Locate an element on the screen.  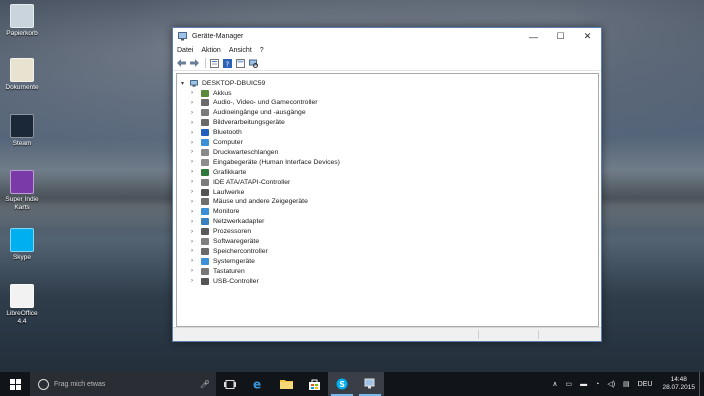
status-cell is located at coordinates (478, 334).